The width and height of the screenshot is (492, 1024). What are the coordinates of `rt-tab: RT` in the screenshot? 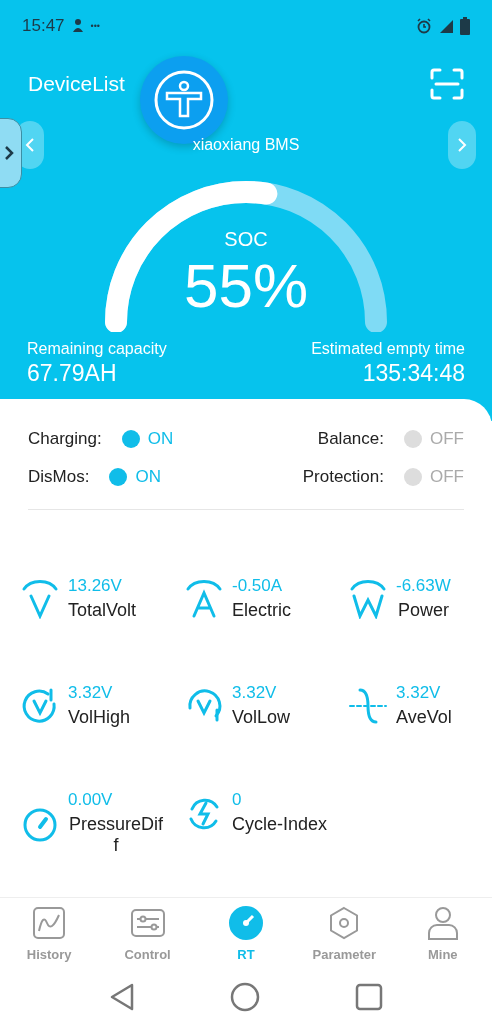 It's located at (245, 934).